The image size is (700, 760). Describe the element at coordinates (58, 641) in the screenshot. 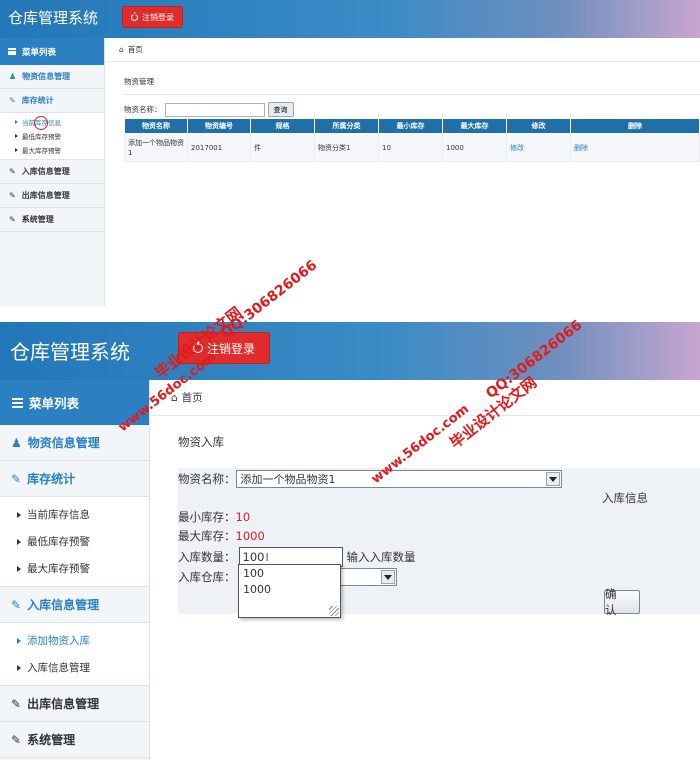

I see `submenu-label: 添加物资入库` at that location.